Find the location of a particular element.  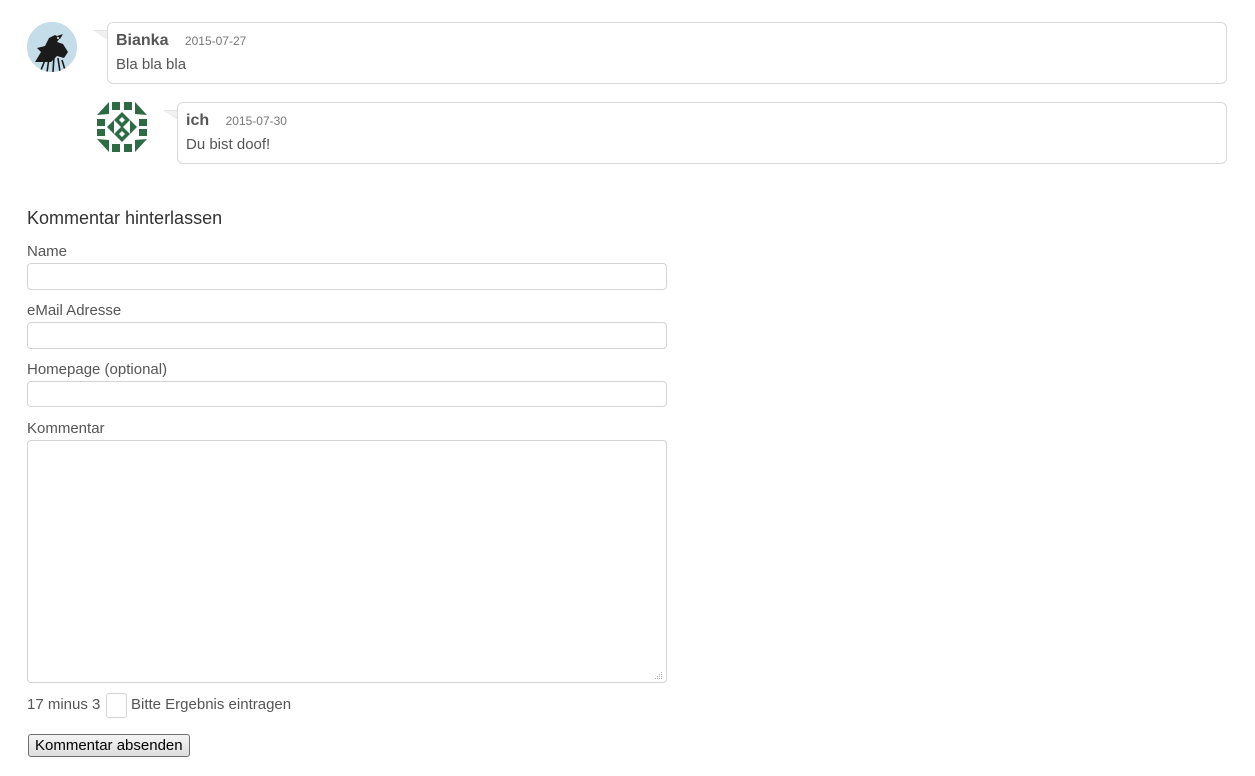

comment-label: Kommentar is located at coordinates (66, 428).